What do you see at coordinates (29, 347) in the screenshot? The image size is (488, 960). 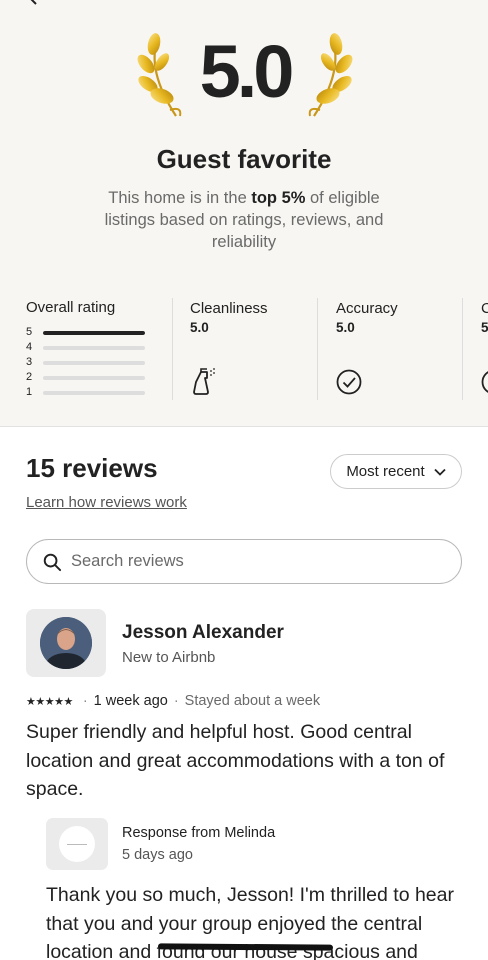 I see `rating-bar-star: 4` at bounding box center [29, 347].